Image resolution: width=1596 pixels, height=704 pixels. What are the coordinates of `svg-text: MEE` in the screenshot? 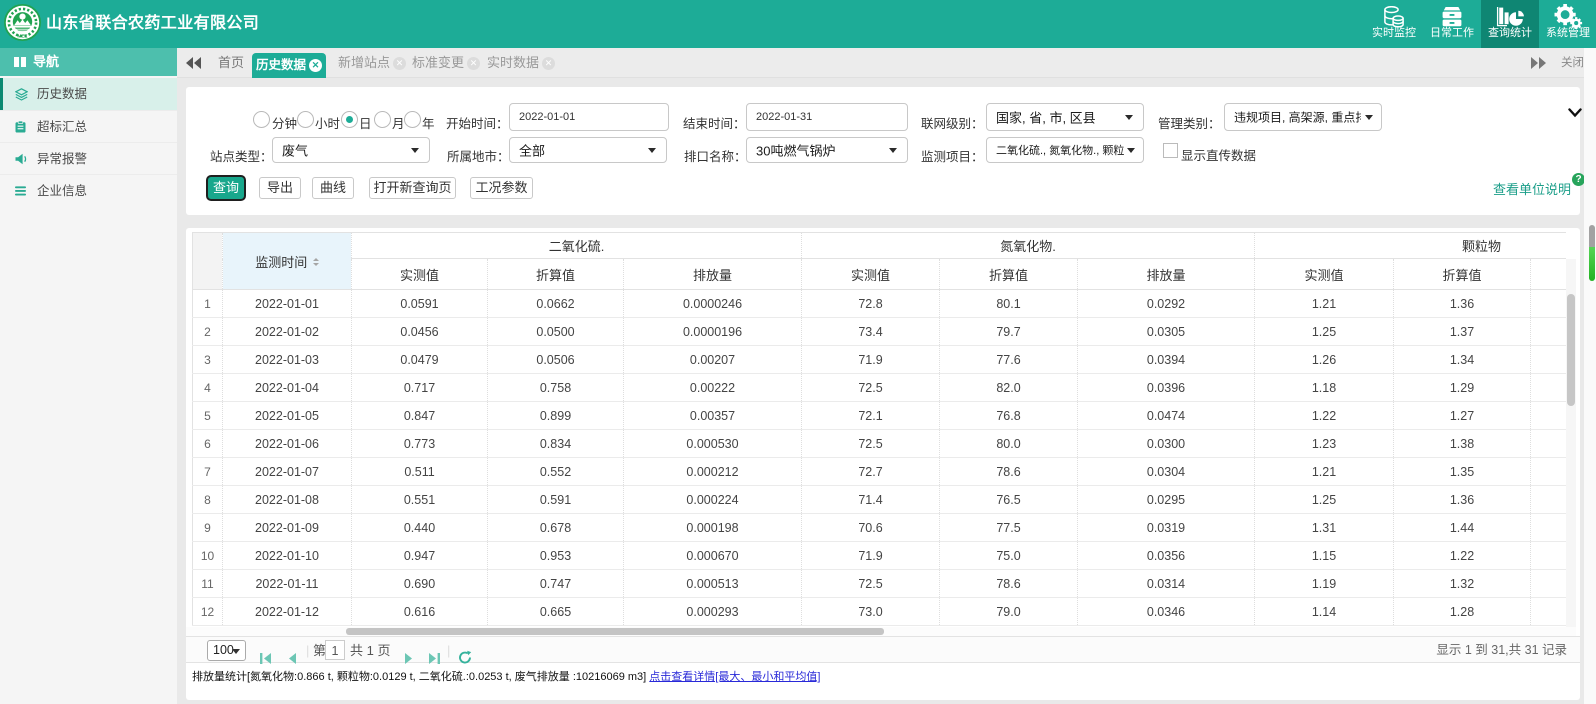 It's located at (23, 36).